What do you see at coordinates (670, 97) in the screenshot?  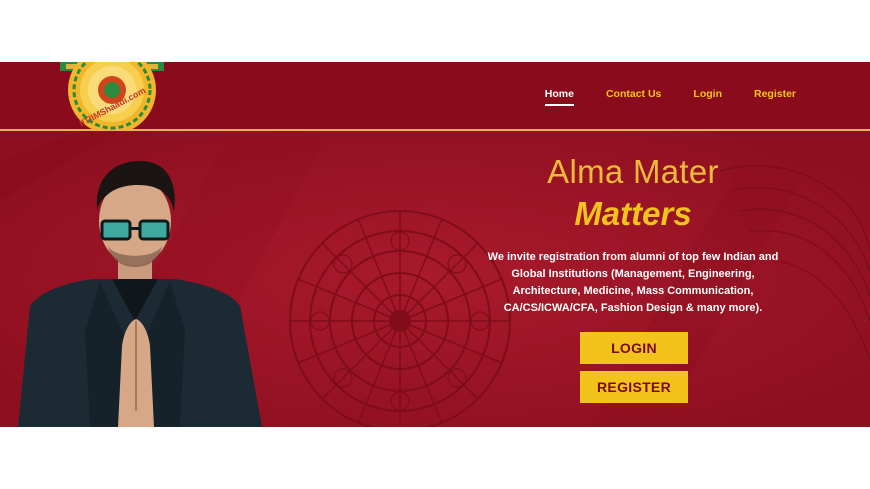 I see `main-nav: Home Contact Us Login Register` at bounding box center [670, 97].